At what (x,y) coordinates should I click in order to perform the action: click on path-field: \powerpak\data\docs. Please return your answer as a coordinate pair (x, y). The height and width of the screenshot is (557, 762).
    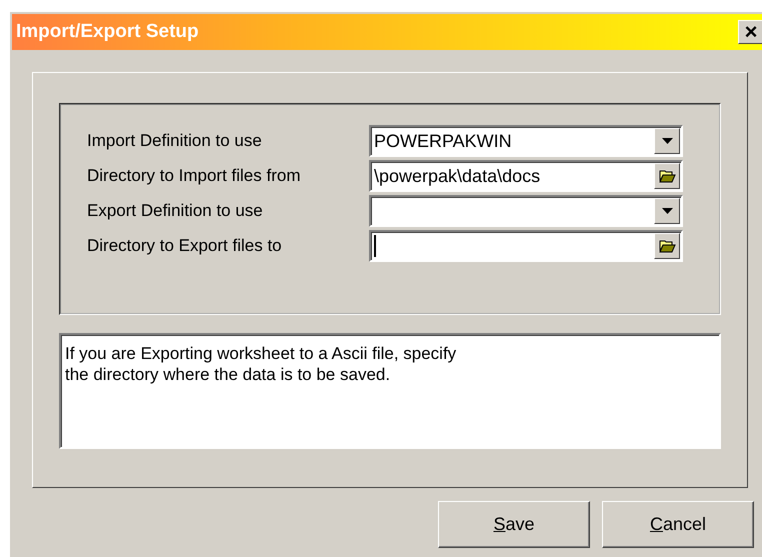
    Looking at the image, I should click on (526, 176).